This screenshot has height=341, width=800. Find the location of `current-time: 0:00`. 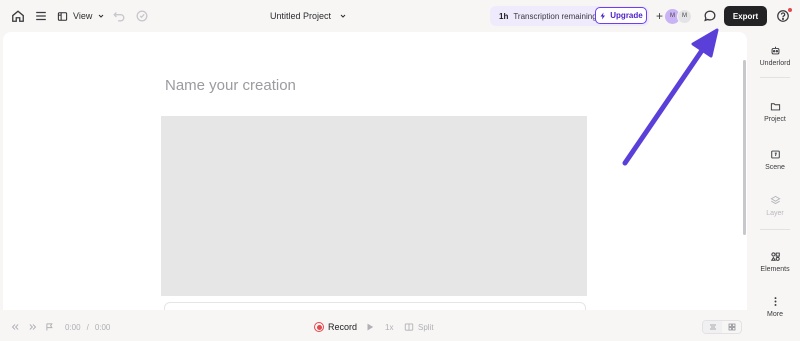

current-time: 0:00 is located at coordinates (73, 327).